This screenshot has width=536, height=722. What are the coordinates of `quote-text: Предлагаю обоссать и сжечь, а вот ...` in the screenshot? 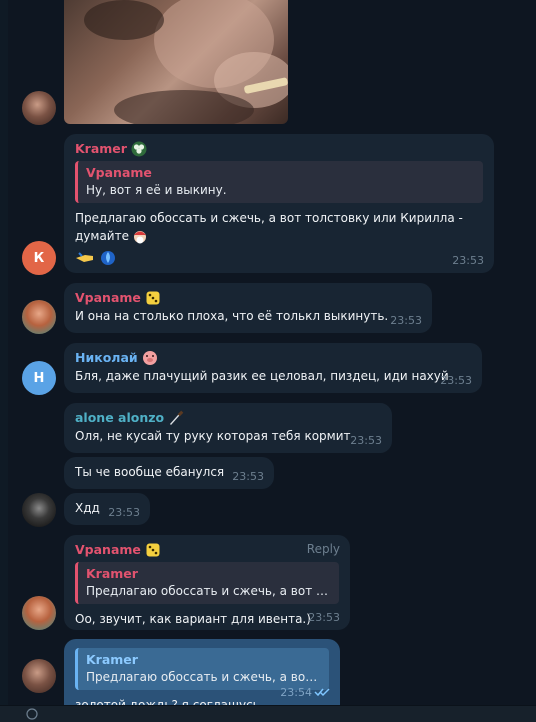 It's located at (203, 677).